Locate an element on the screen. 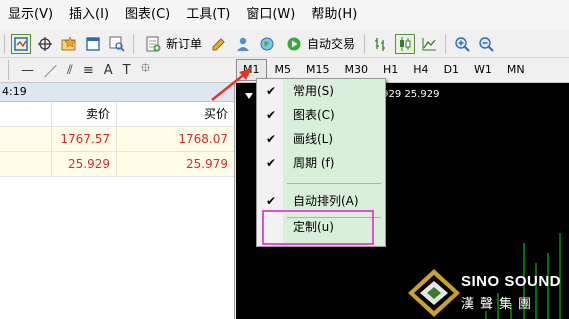 This screenshot has height=319, width=569. auto-trade-icon is located at coordinates (294, 44).